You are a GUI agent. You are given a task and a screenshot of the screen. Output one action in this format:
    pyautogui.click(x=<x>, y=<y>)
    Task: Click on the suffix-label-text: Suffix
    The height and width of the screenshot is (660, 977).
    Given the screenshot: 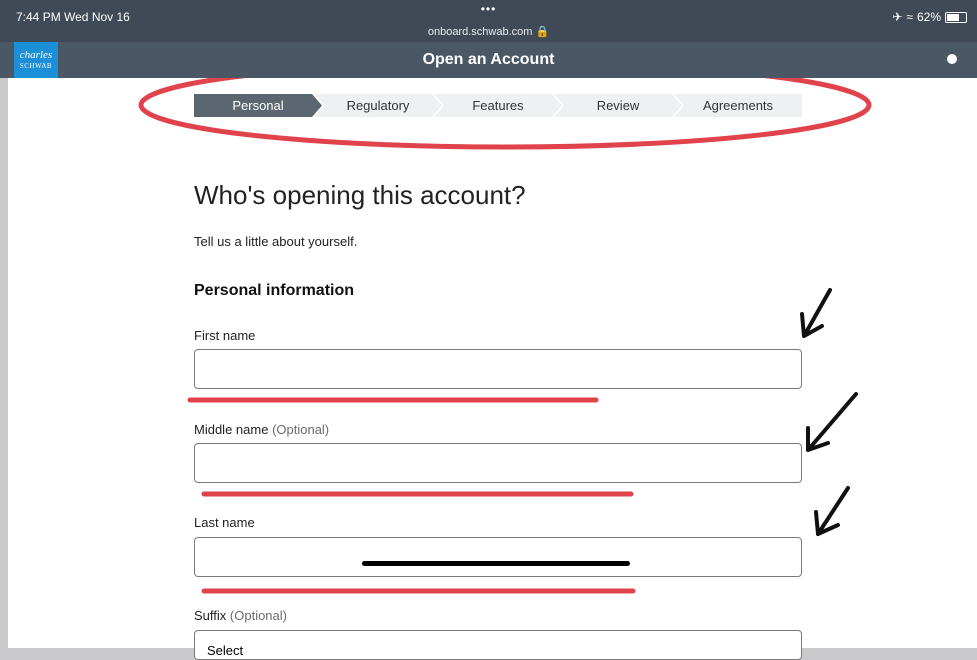 What is the action you would take?
    pyautogui.click(x=210, y=615)
    